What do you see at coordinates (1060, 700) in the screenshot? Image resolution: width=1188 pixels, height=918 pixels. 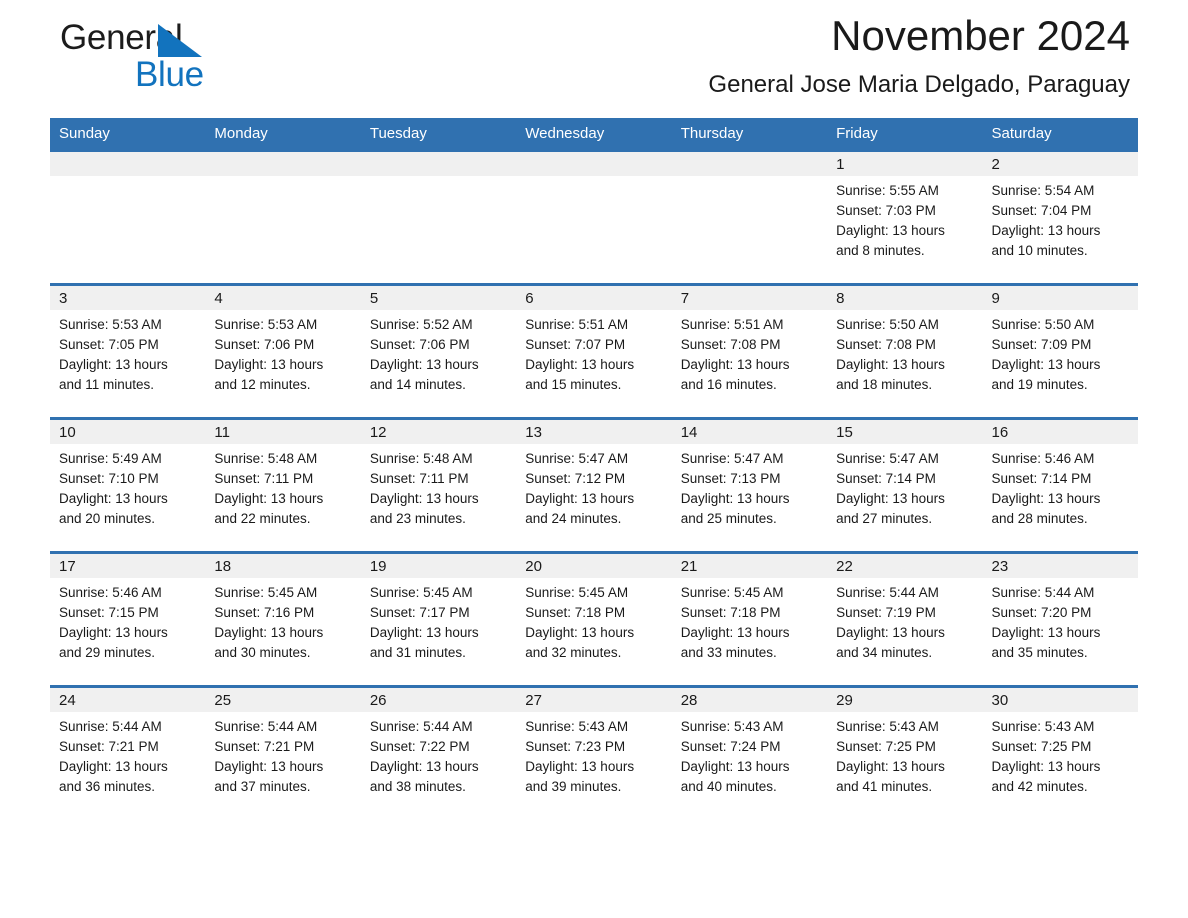 I see `day-number-band: 30` at bounding box center [1060, 700].